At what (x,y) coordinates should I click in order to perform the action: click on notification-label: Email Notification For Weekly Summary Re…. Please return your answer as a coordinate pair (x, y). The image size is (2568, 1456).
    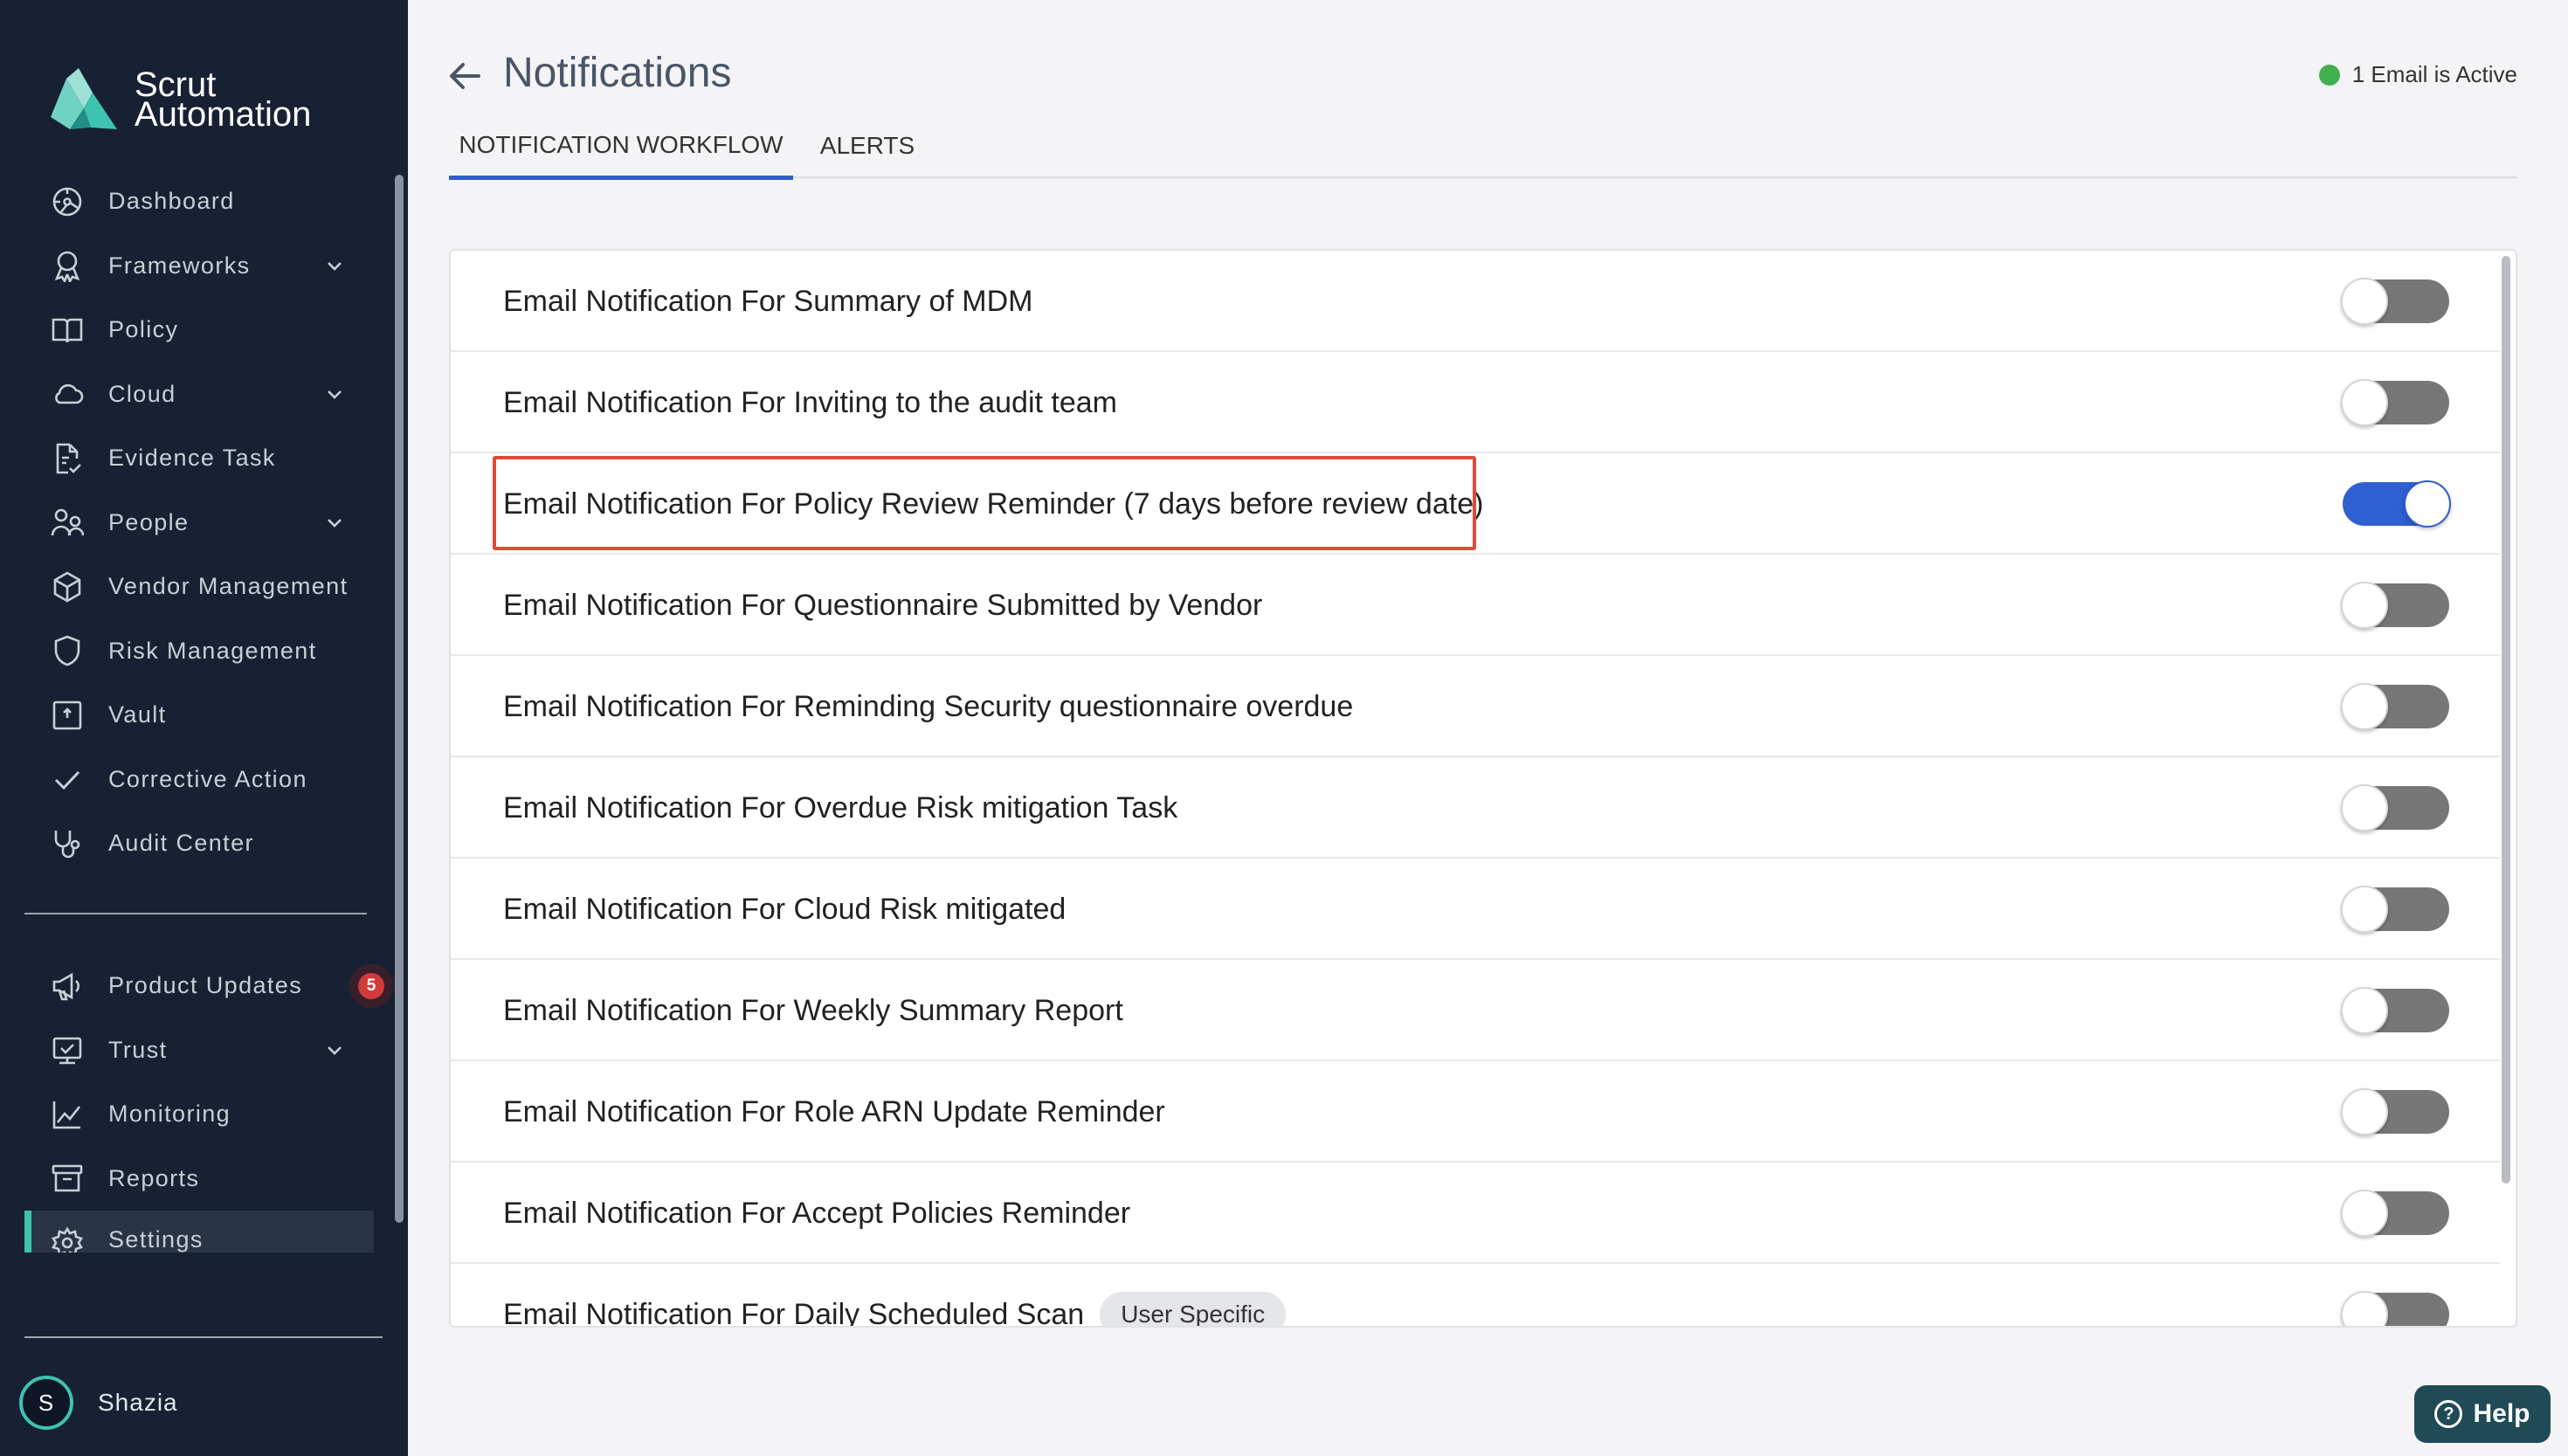
    Looking at the image, I should click on (813, 1010).